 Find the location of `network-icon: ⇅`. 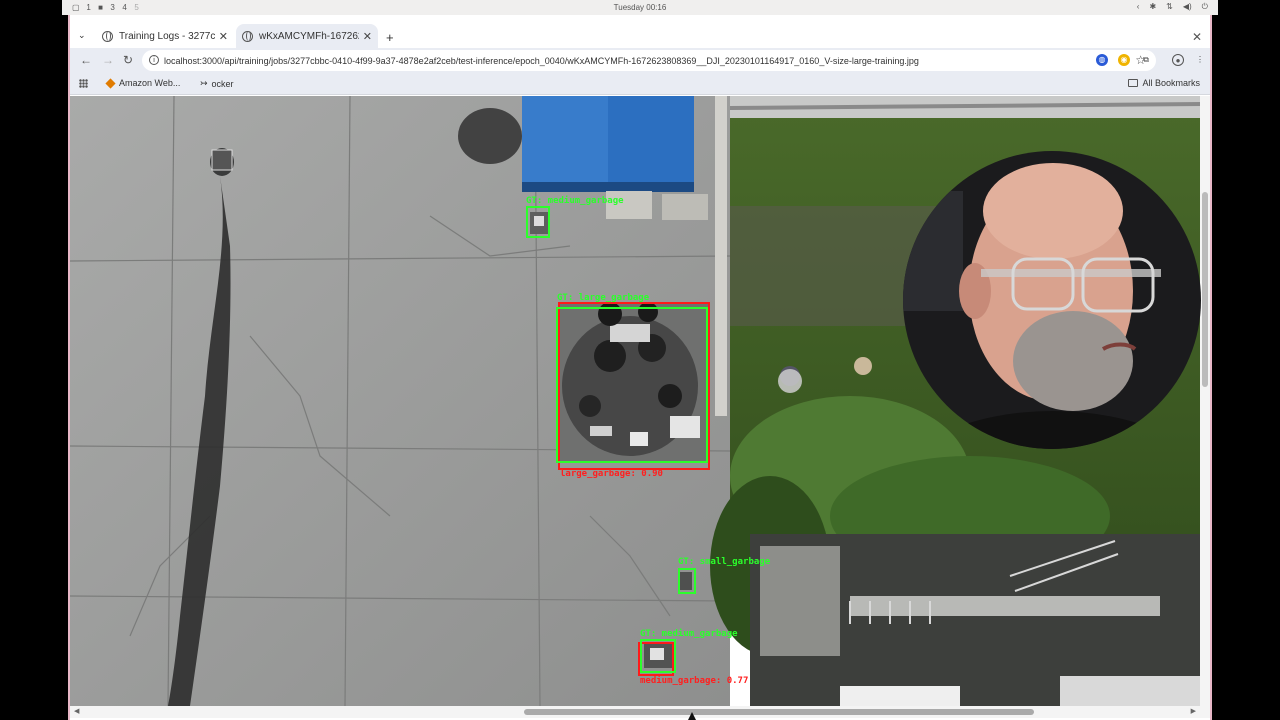

network-icon: ⇅ is located at coordinates (1169, 7).